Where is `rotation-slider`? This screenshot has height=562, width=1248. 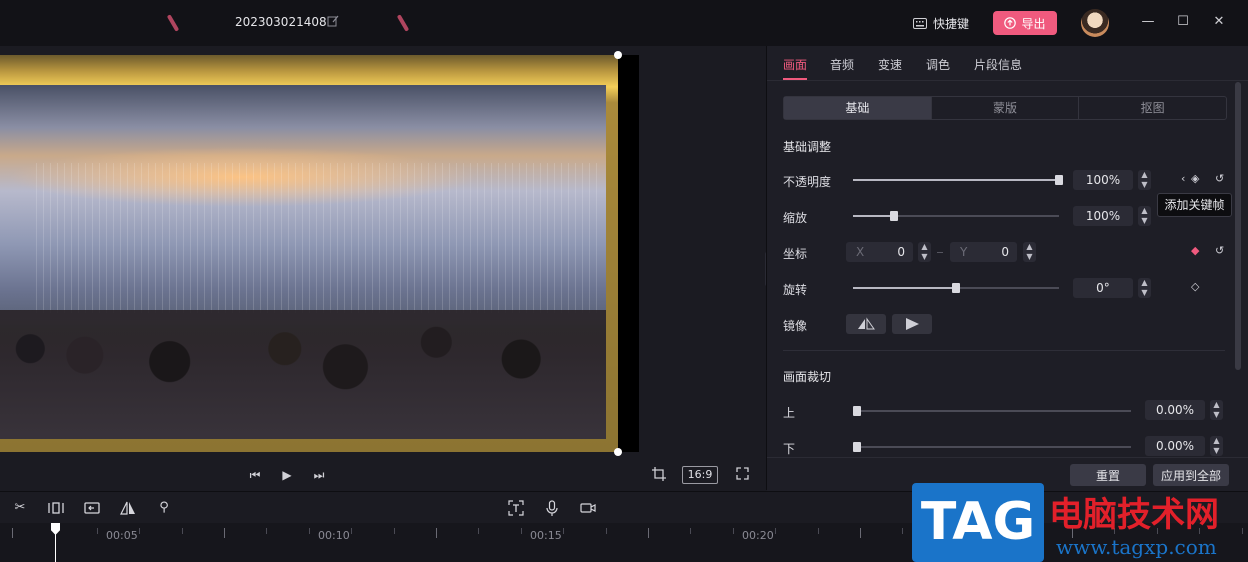 rotation-slider is located at coordinates (956, 288).